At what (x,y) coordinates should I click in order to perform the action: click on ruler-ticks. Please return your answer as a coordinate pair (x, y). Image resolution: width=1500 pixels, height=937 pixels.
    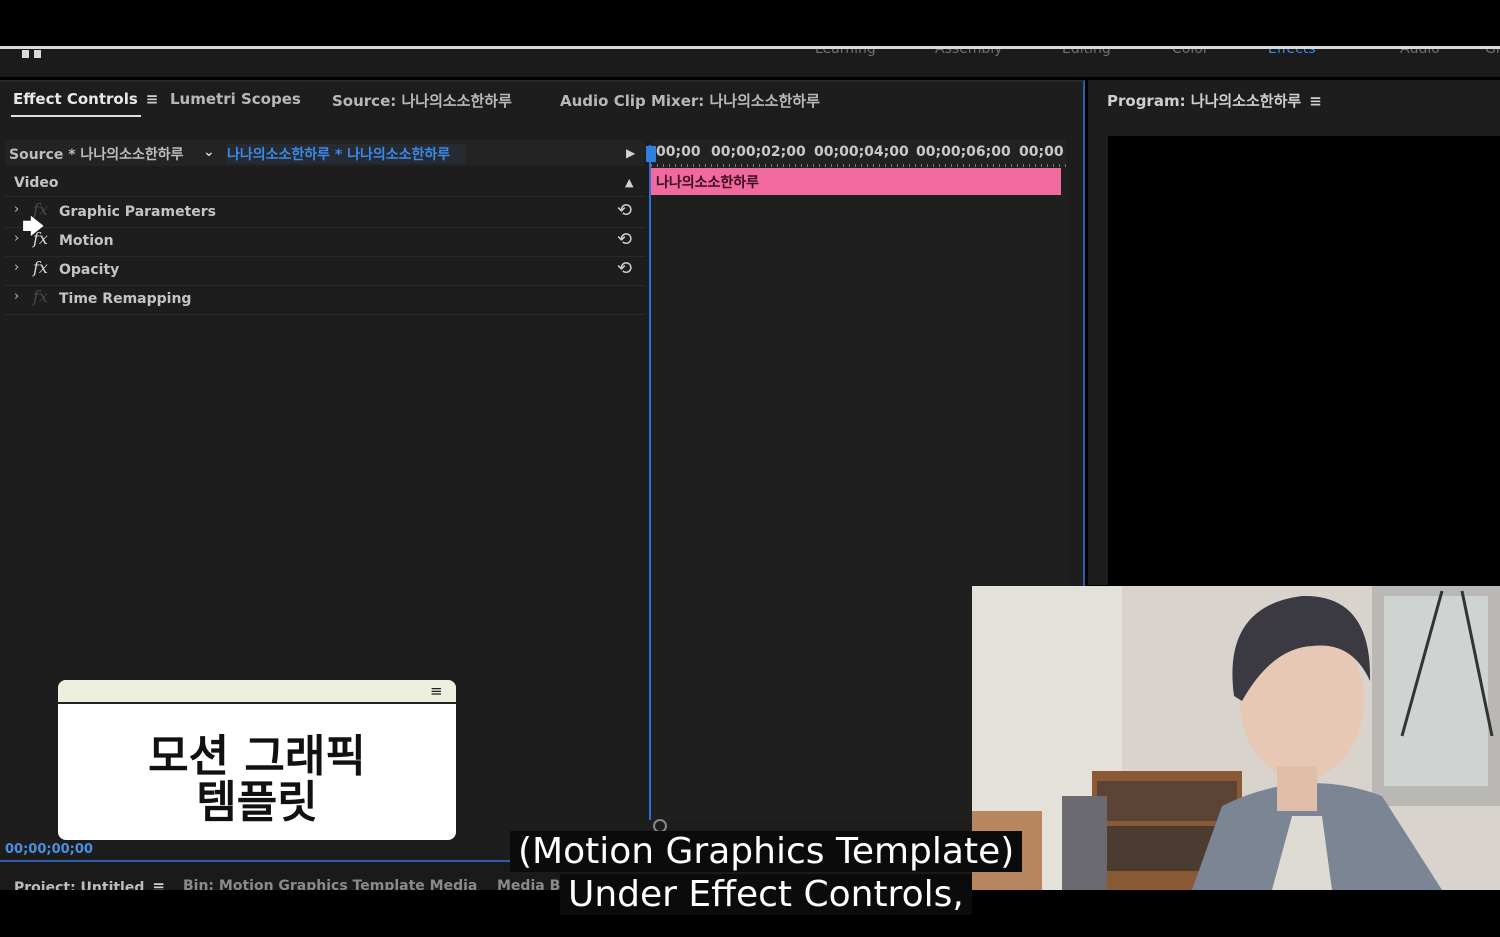
    Looking at the image, I should click on (858, 165).